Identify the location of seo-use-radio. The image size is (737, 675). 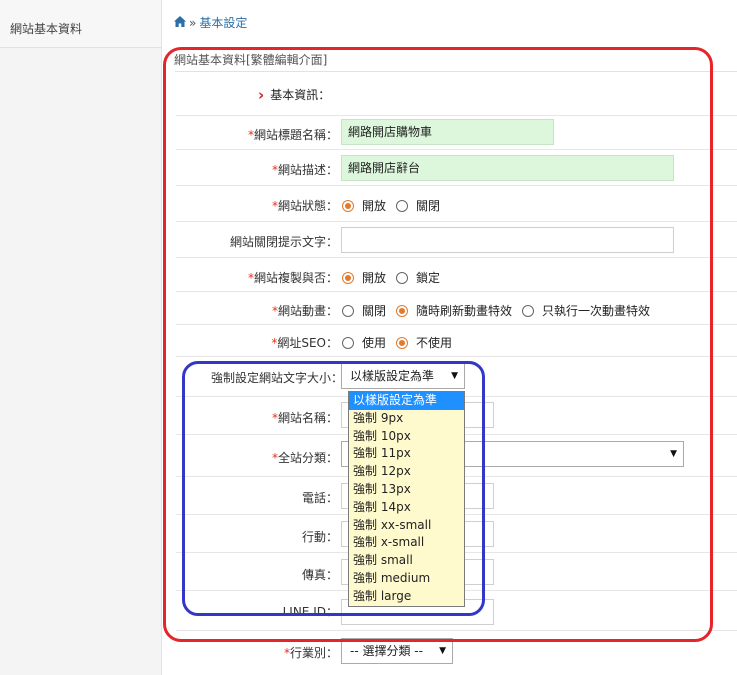
(348, 342).